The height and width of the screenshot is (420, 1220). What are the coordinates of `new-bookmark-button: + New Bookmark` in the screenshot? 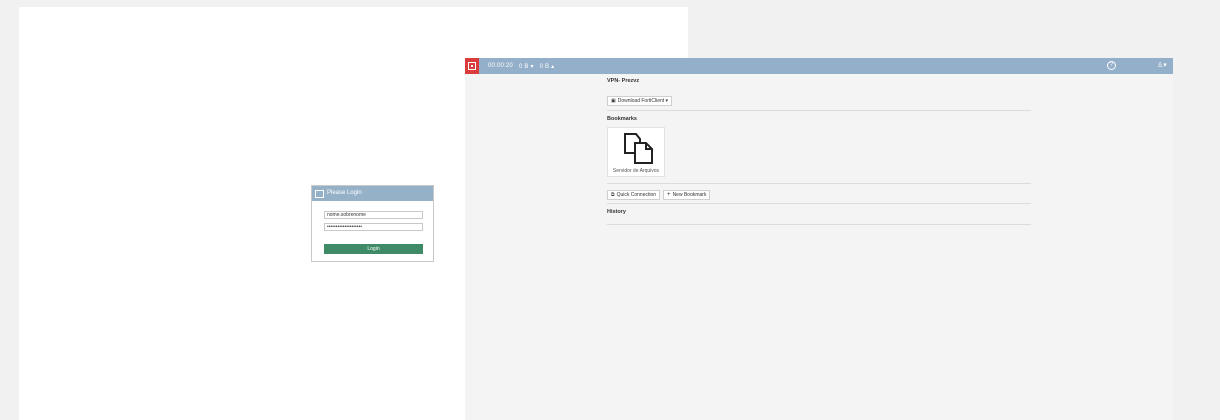 It's located at (687, 195).